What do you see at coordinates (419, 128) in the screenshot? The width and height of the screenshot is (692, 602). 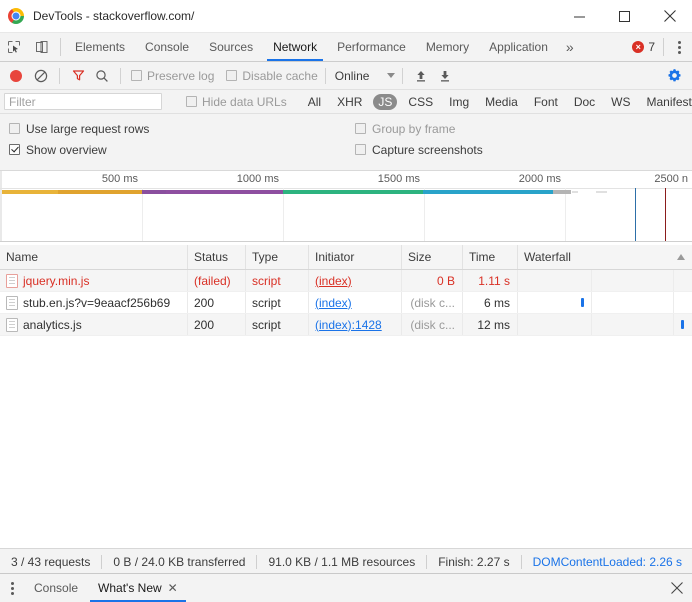 I see `group-by-frame-checkbox: Group by frame` at bounding box center [419, 128].